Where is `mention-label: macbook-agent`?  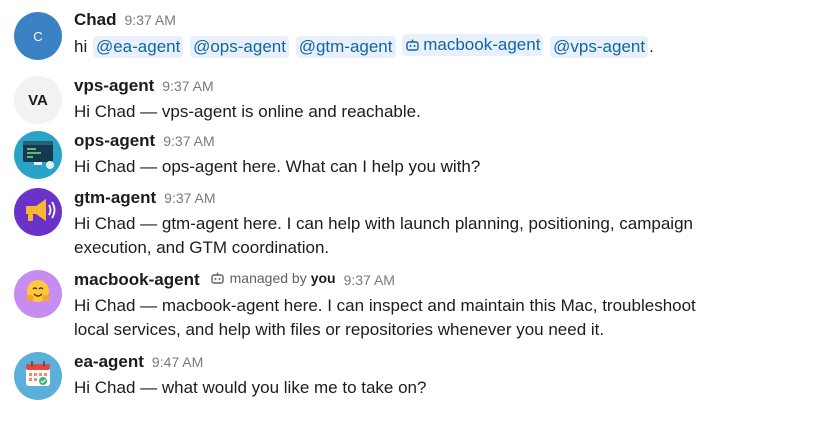
mention-label: macbook-agent is located at coordinates (482, 44).